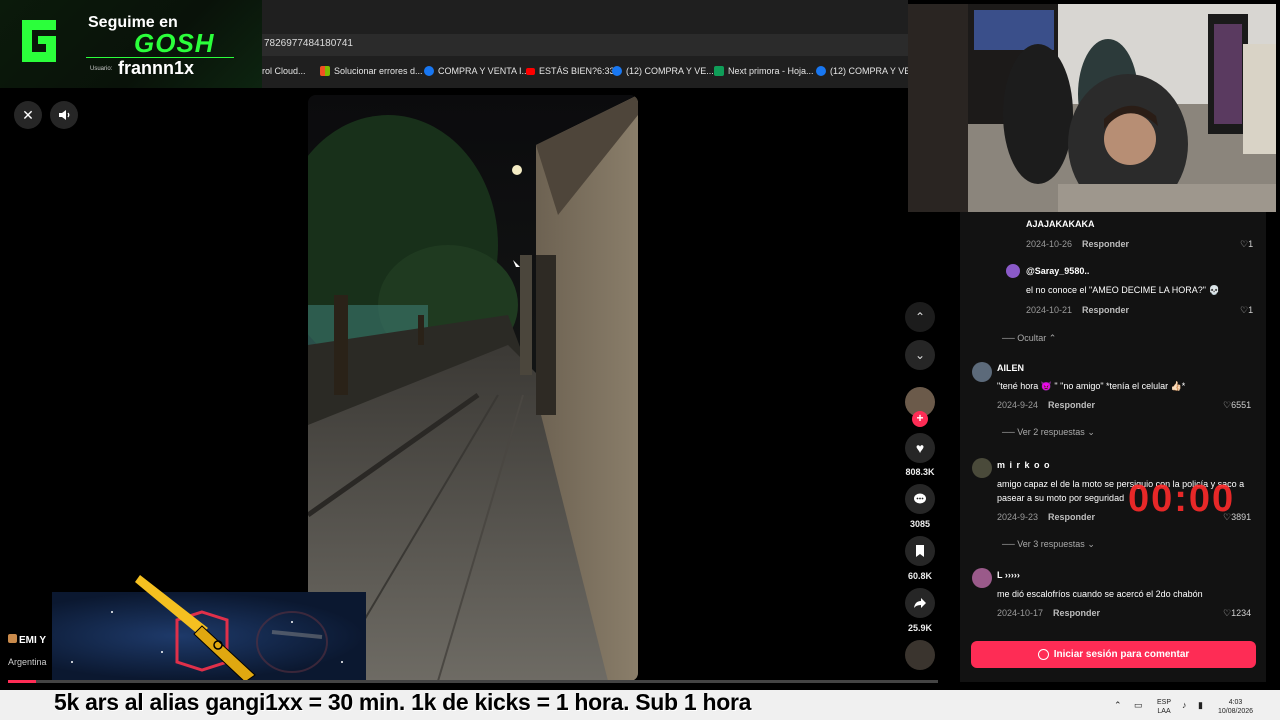 This screenshot has height=720, width=1280. Describe the element at coordinates (1060, 224) in the screenshot. I see `comment-text: AJAJAKAKAKA` at that location.